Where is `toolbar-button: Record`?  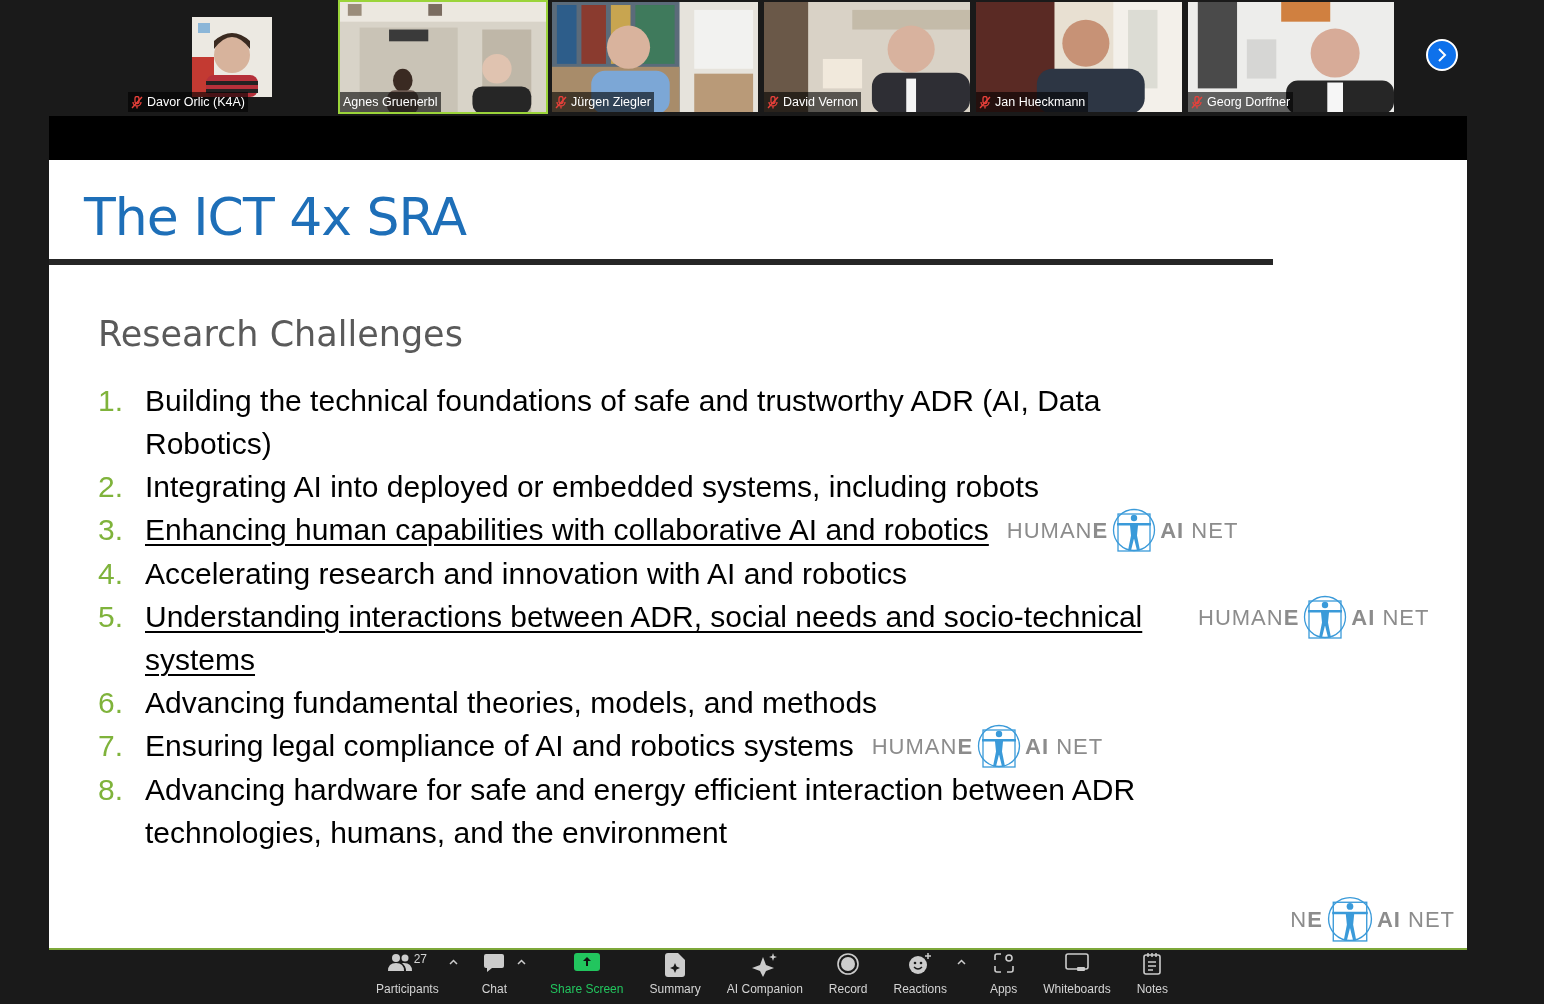
toolbar-button: Record is located at coordinates (848, 975).